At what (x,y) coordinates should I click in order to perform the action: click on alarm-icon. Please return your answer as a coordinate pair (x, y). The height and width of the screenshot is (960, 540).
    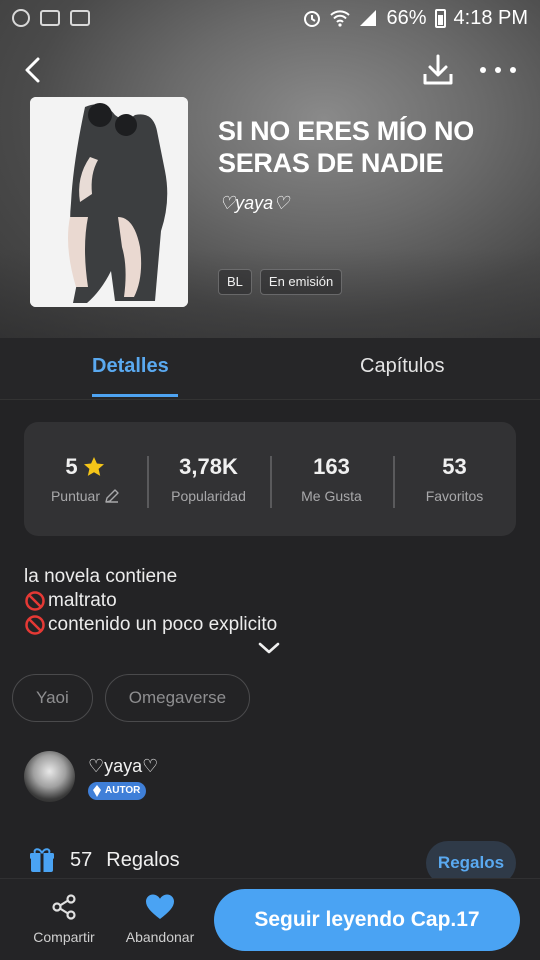
    Looking at the image, I should click on (312, 19).